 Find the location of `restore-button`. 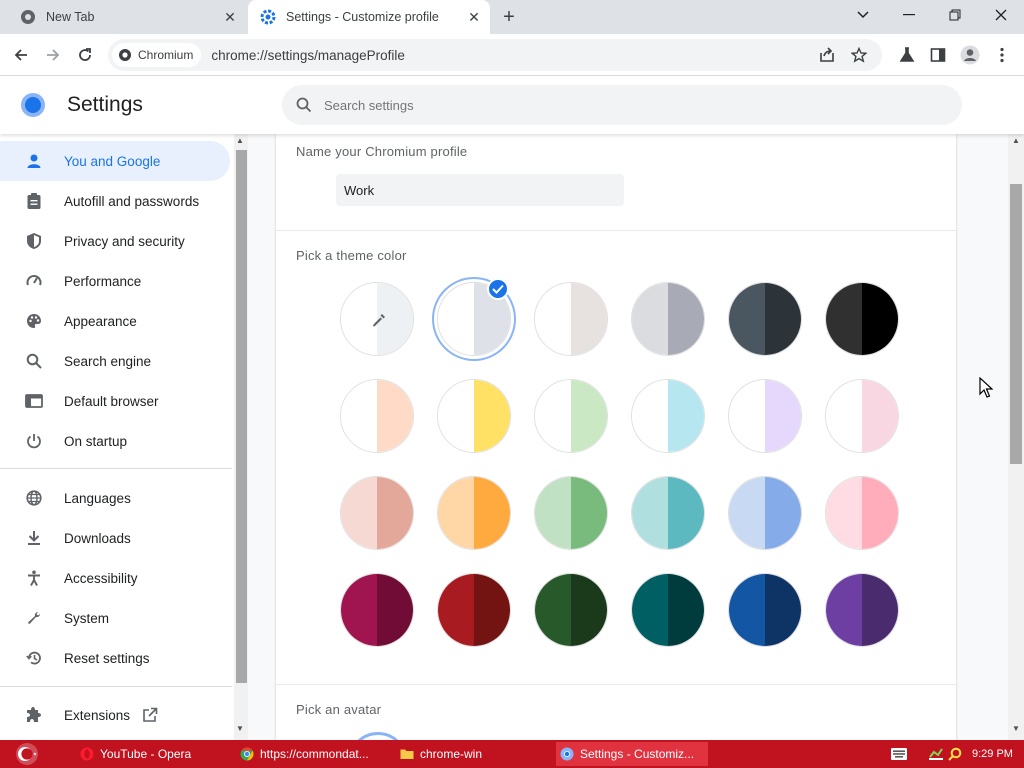

restore-button is located at coordinates (955, 15).